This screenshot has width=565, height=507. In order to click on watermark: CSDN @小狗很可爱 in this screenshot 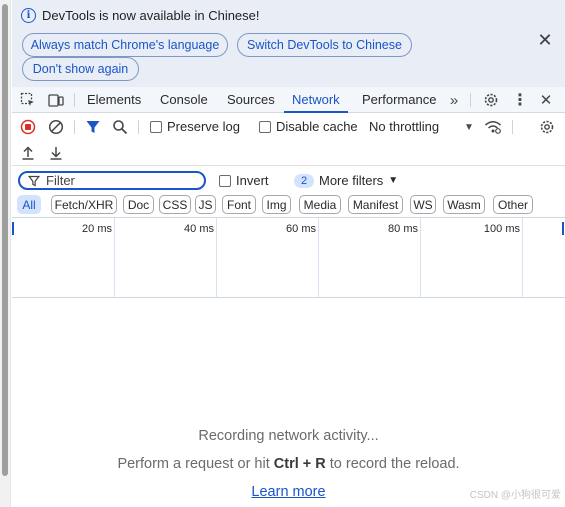, I will do `click(515, 495)`.